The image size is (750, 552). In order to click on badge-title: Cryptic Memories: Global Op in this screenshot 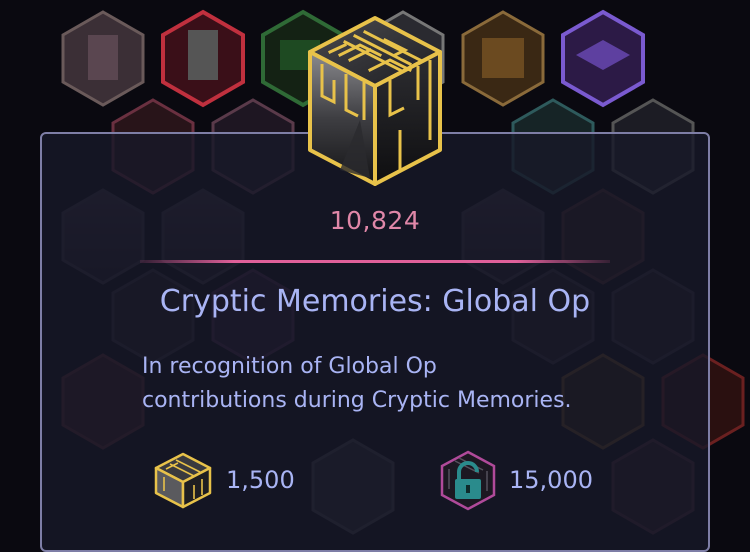, I will do `click(375, 301)`.